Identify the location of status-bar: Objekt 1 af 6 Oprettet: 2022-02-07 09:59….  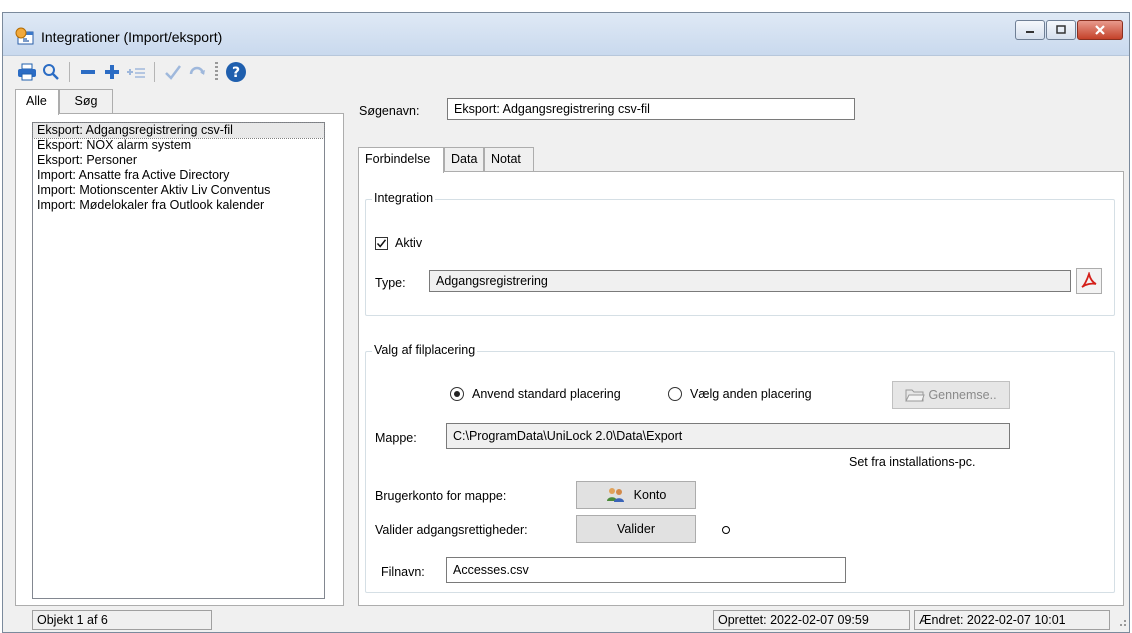
(566, 620).